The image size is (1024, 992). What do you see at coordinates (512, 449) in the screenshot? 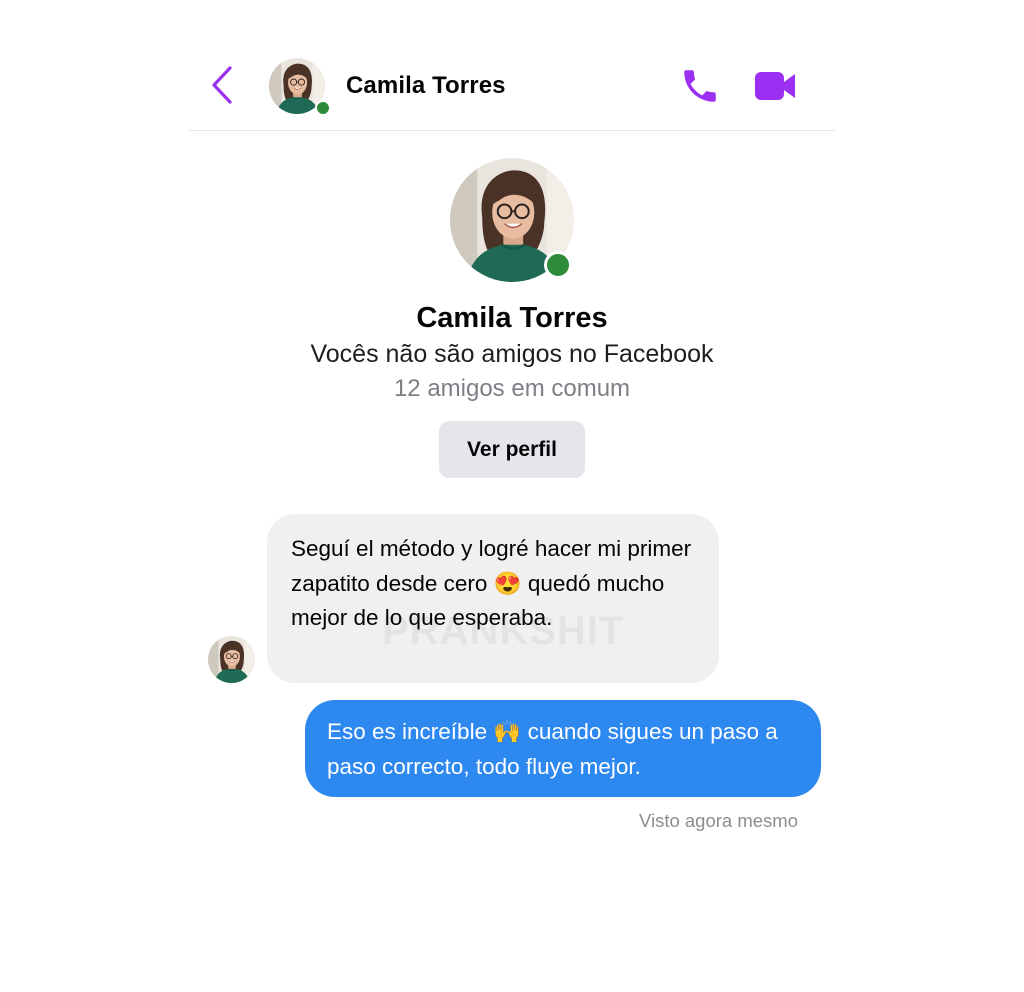
I see `view-profile-button: Ver perfil` at bounding box center [512, 449].